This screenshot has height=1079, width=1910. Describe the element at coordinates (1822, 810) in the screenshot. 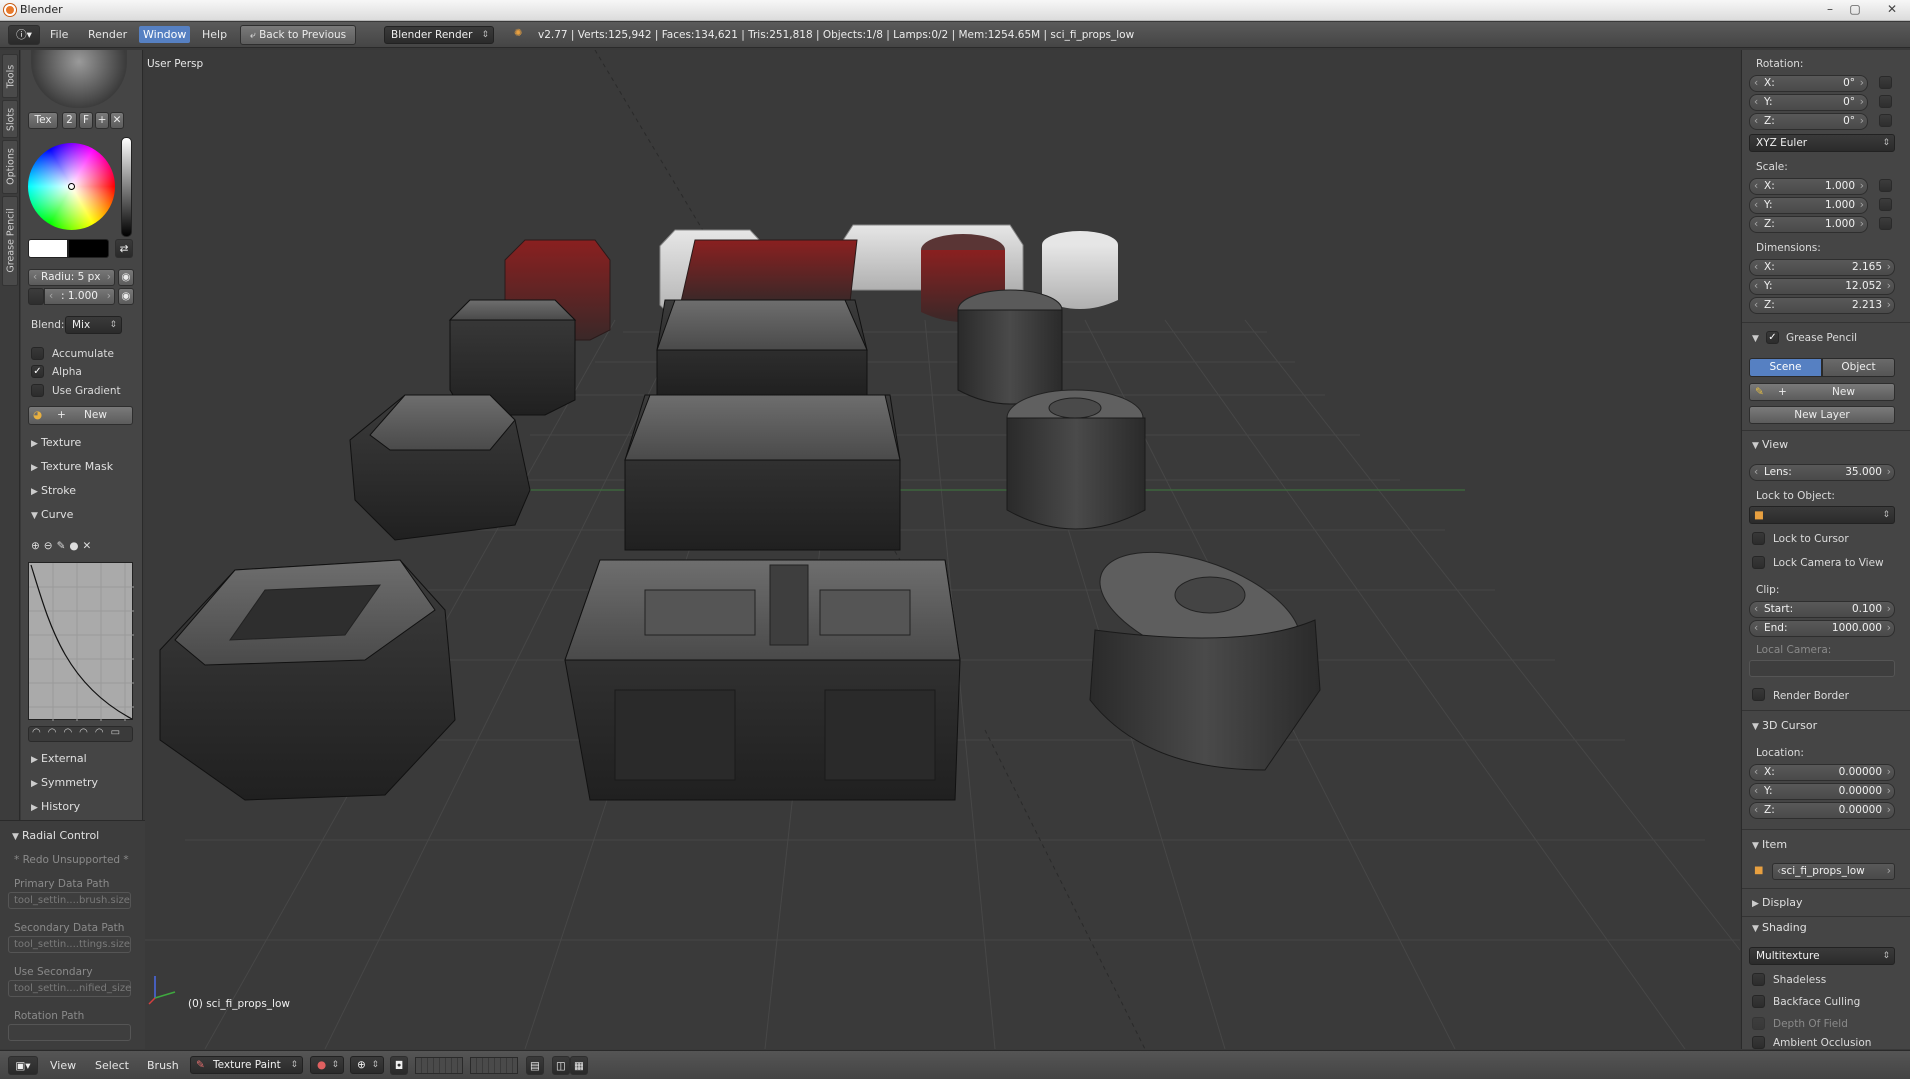

I see `cursor-z-field: Z:0.00000` at that location.